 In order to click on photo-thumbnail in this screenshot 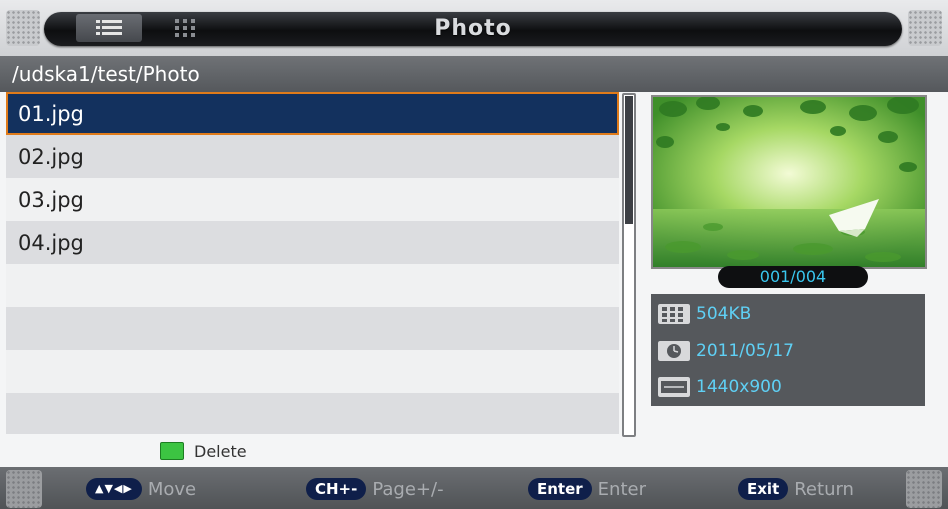, I will do `click(789, 182)`.